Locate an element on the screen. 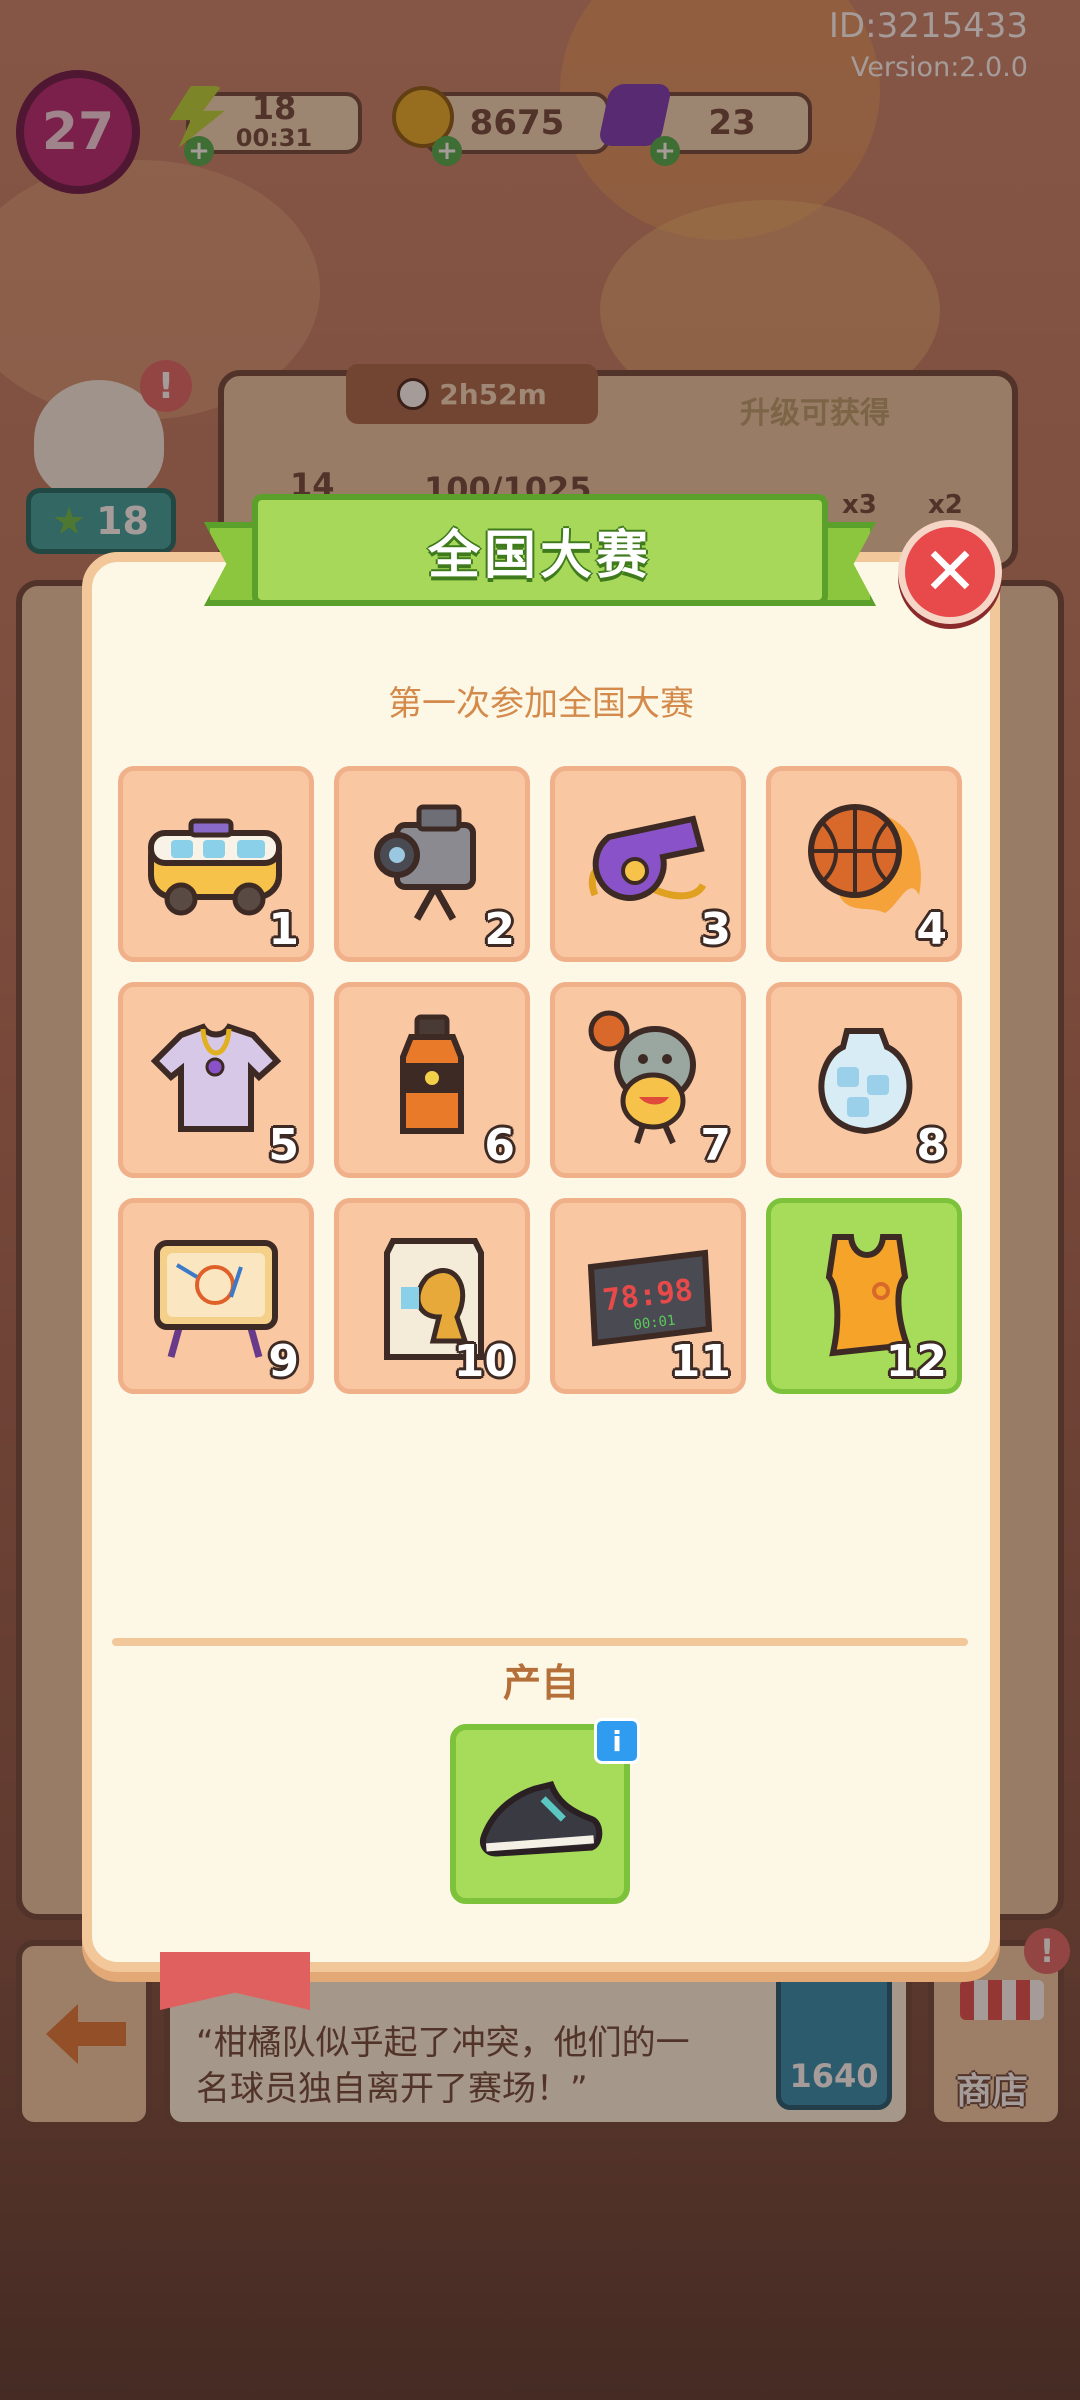 The image size is (1080, 2400). item-tile-4: 4 is located at coordinates (864, 864).